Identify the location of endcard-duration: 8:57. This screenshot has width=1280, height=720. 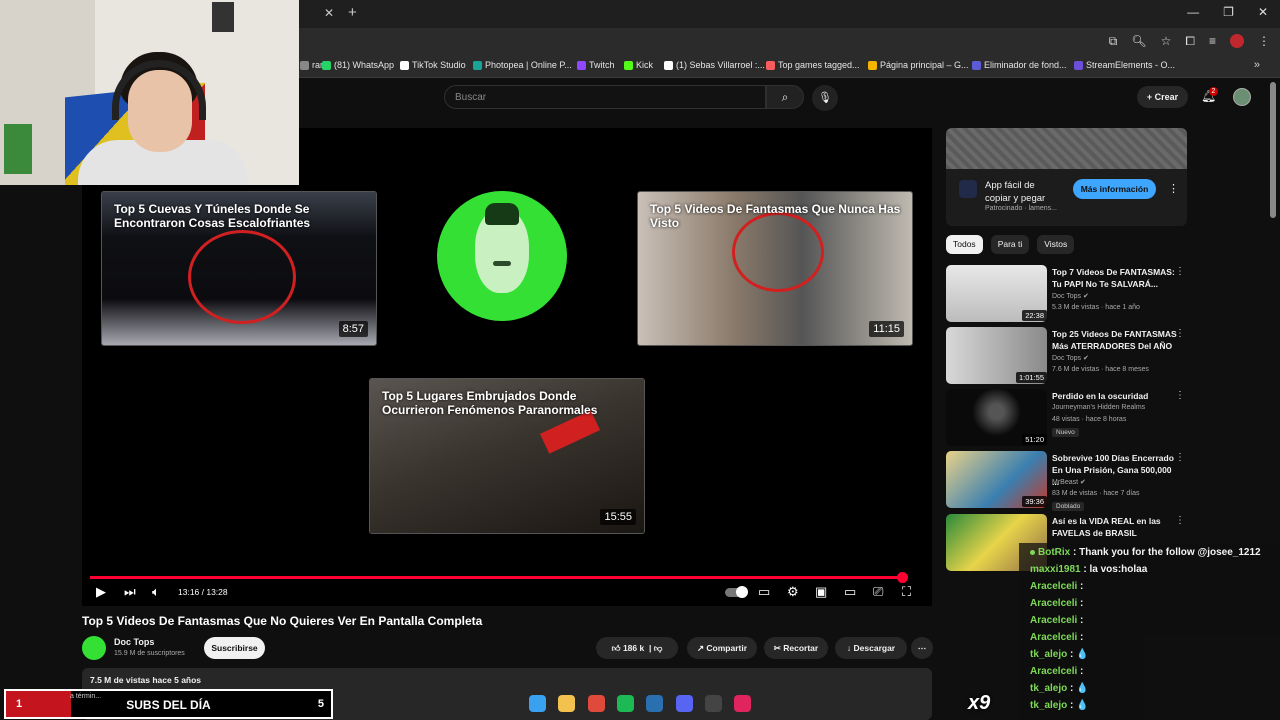
(353, 329).